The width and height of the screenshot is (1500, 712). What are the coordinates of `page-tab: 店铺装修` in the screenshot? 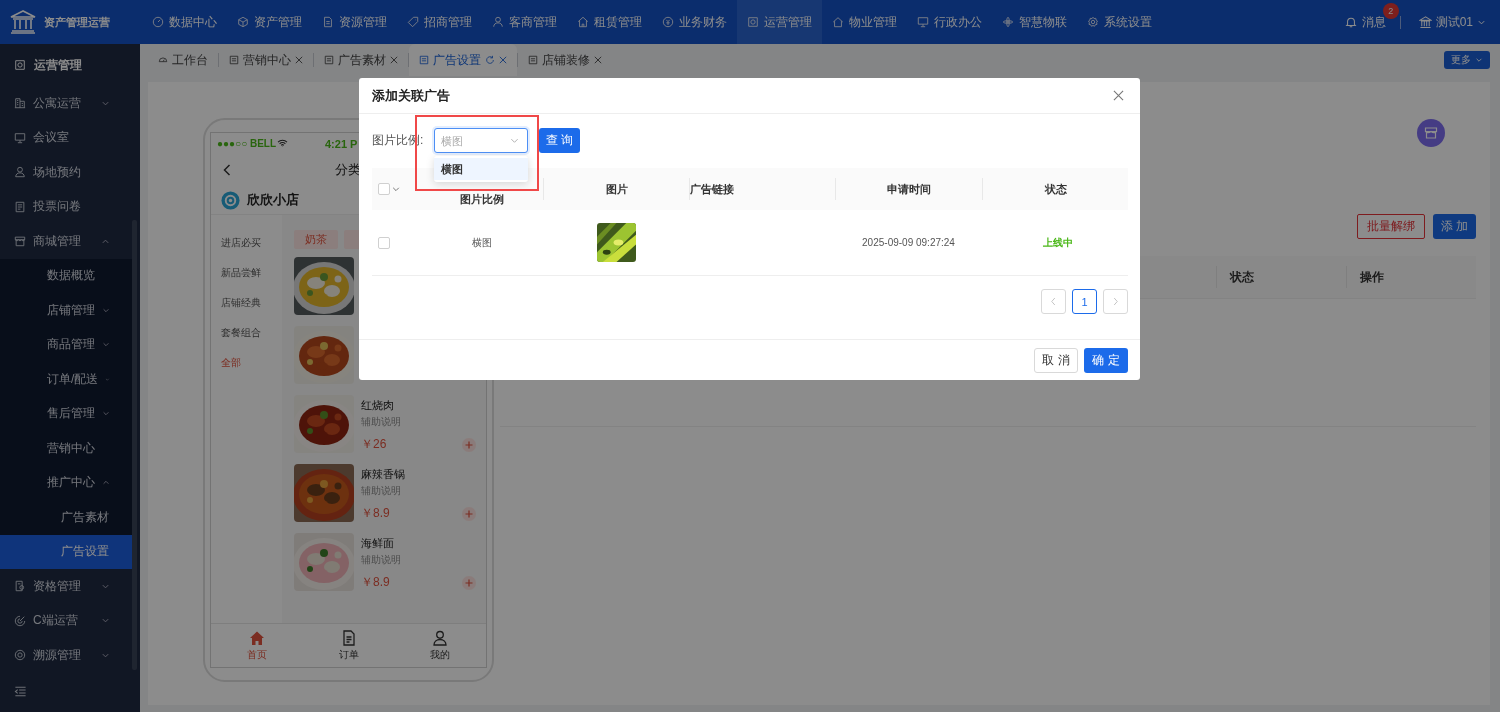 It's located at (565, 60).